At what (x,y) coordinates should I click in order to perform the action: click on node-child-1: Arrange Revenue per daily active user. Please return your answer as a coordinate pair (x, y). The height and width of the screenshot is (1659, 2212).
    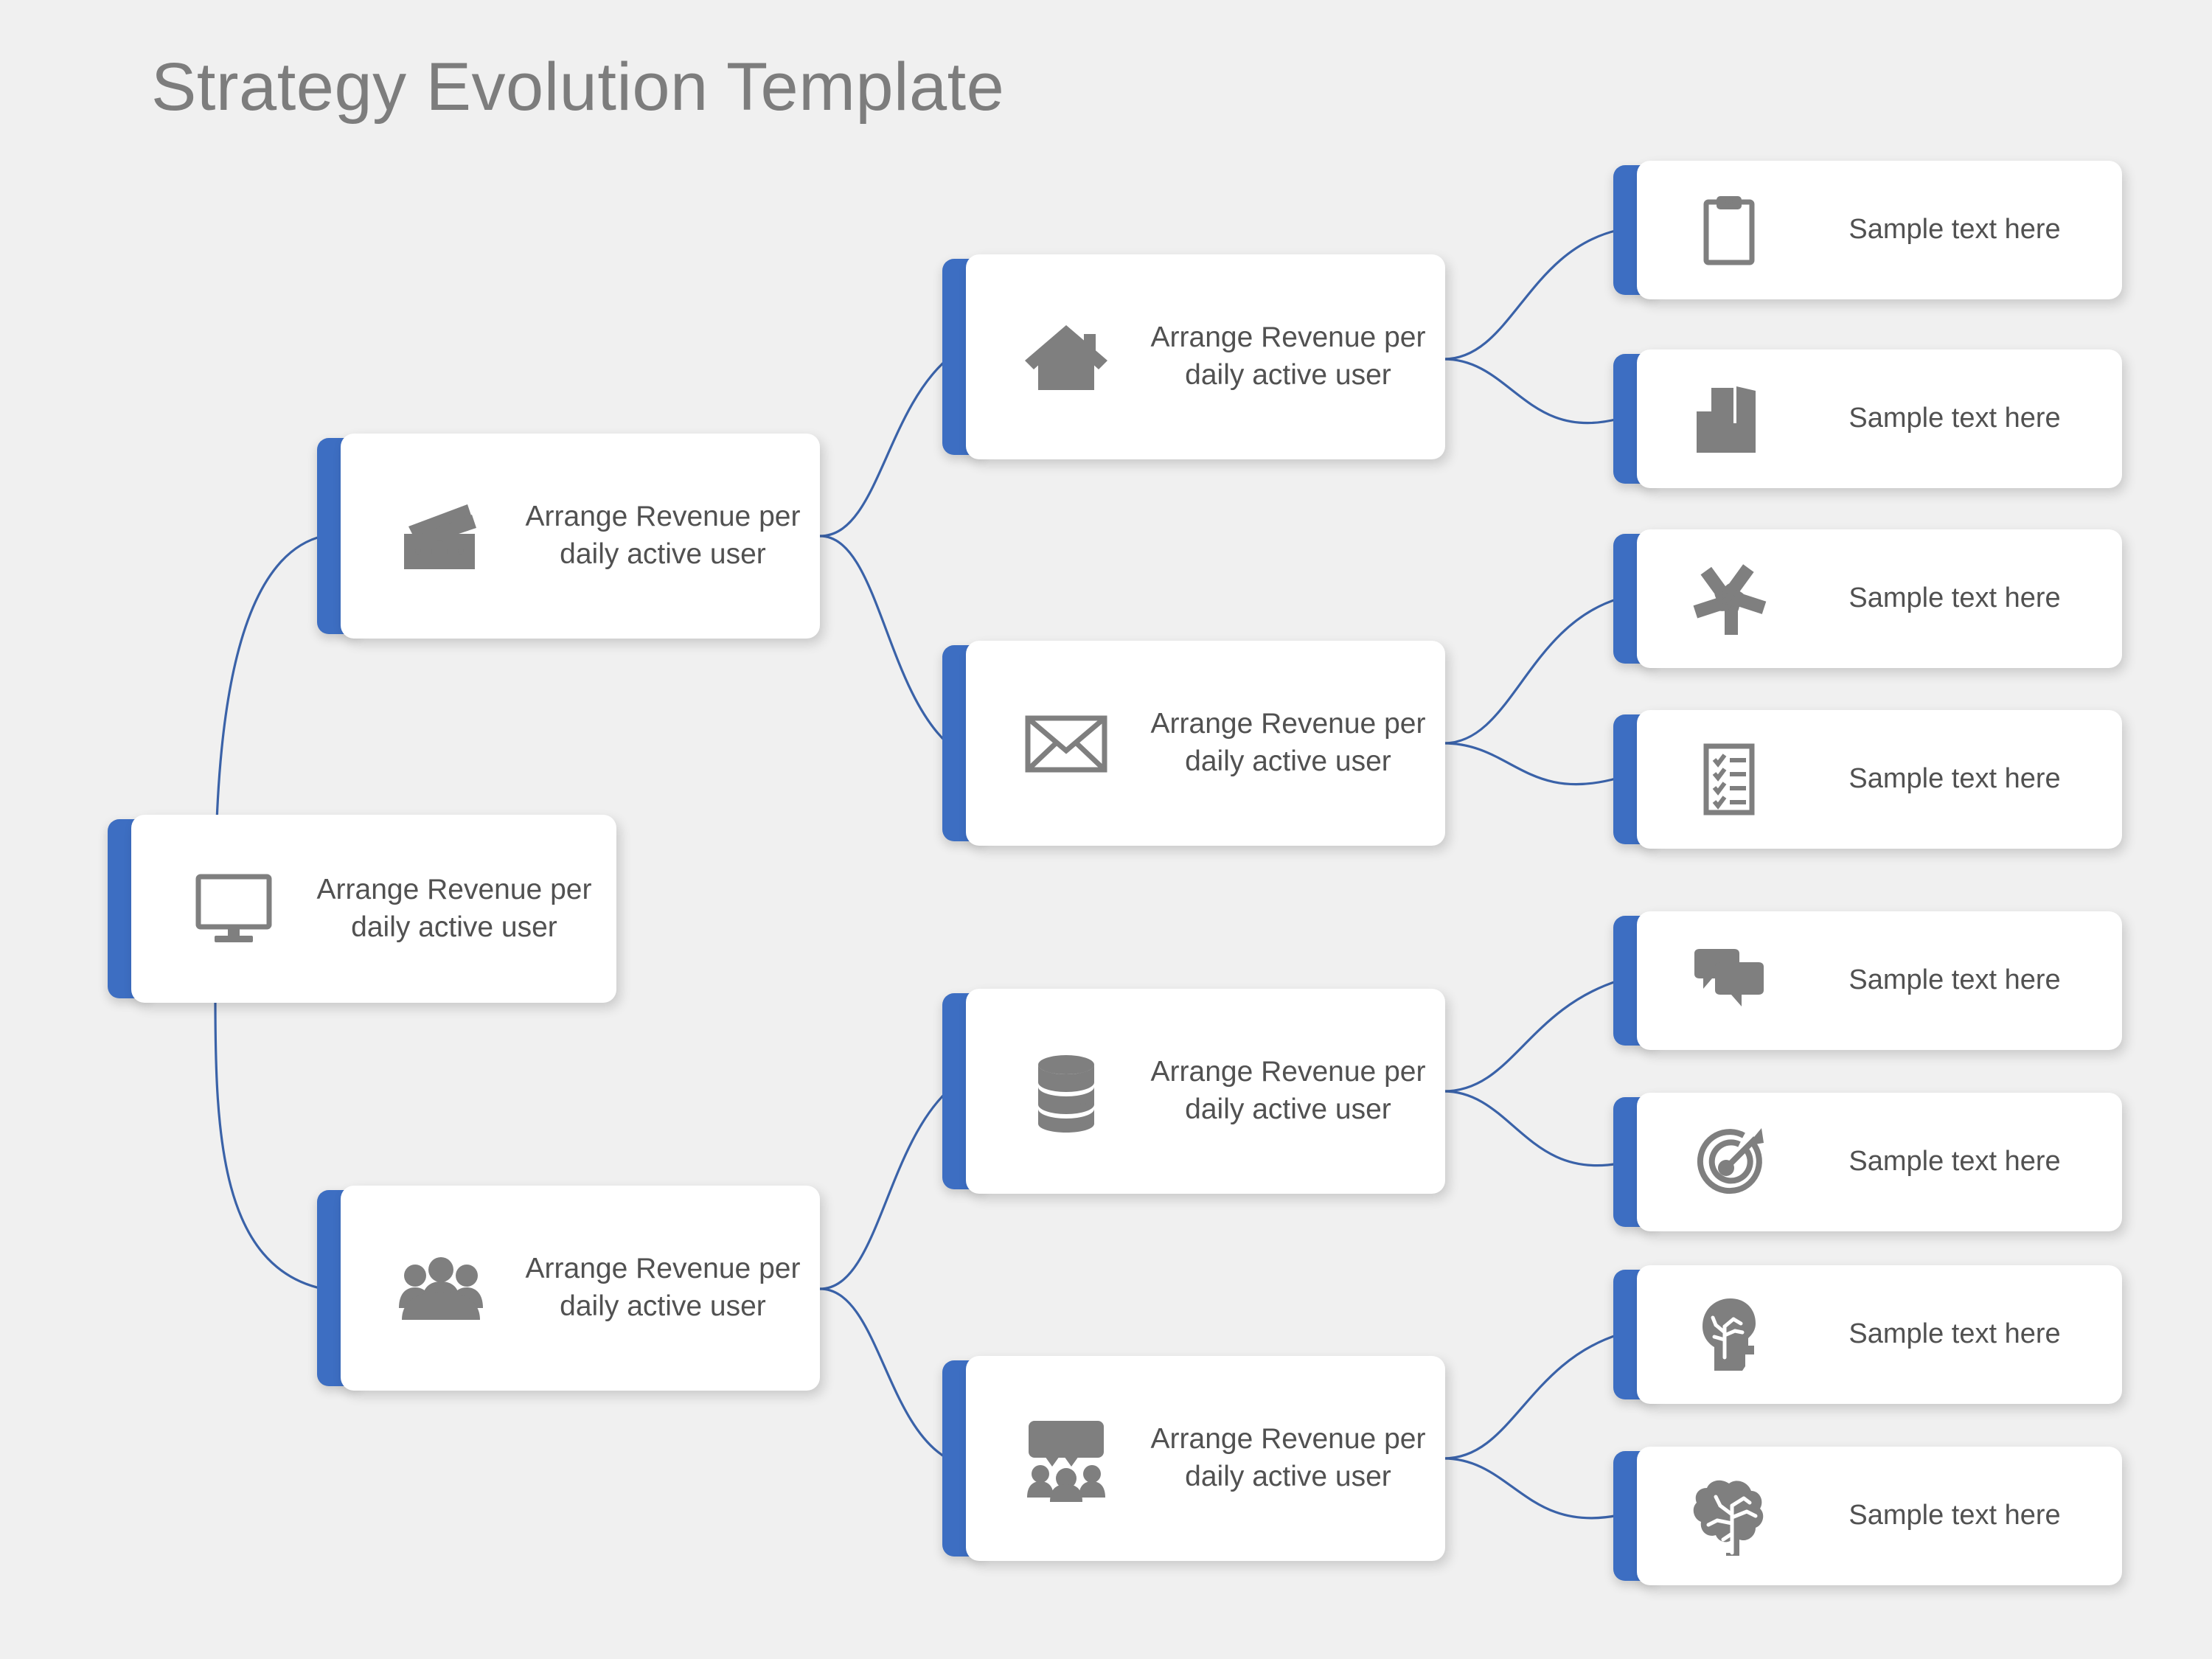
    Looking at the image, I should click on (1193, 743).